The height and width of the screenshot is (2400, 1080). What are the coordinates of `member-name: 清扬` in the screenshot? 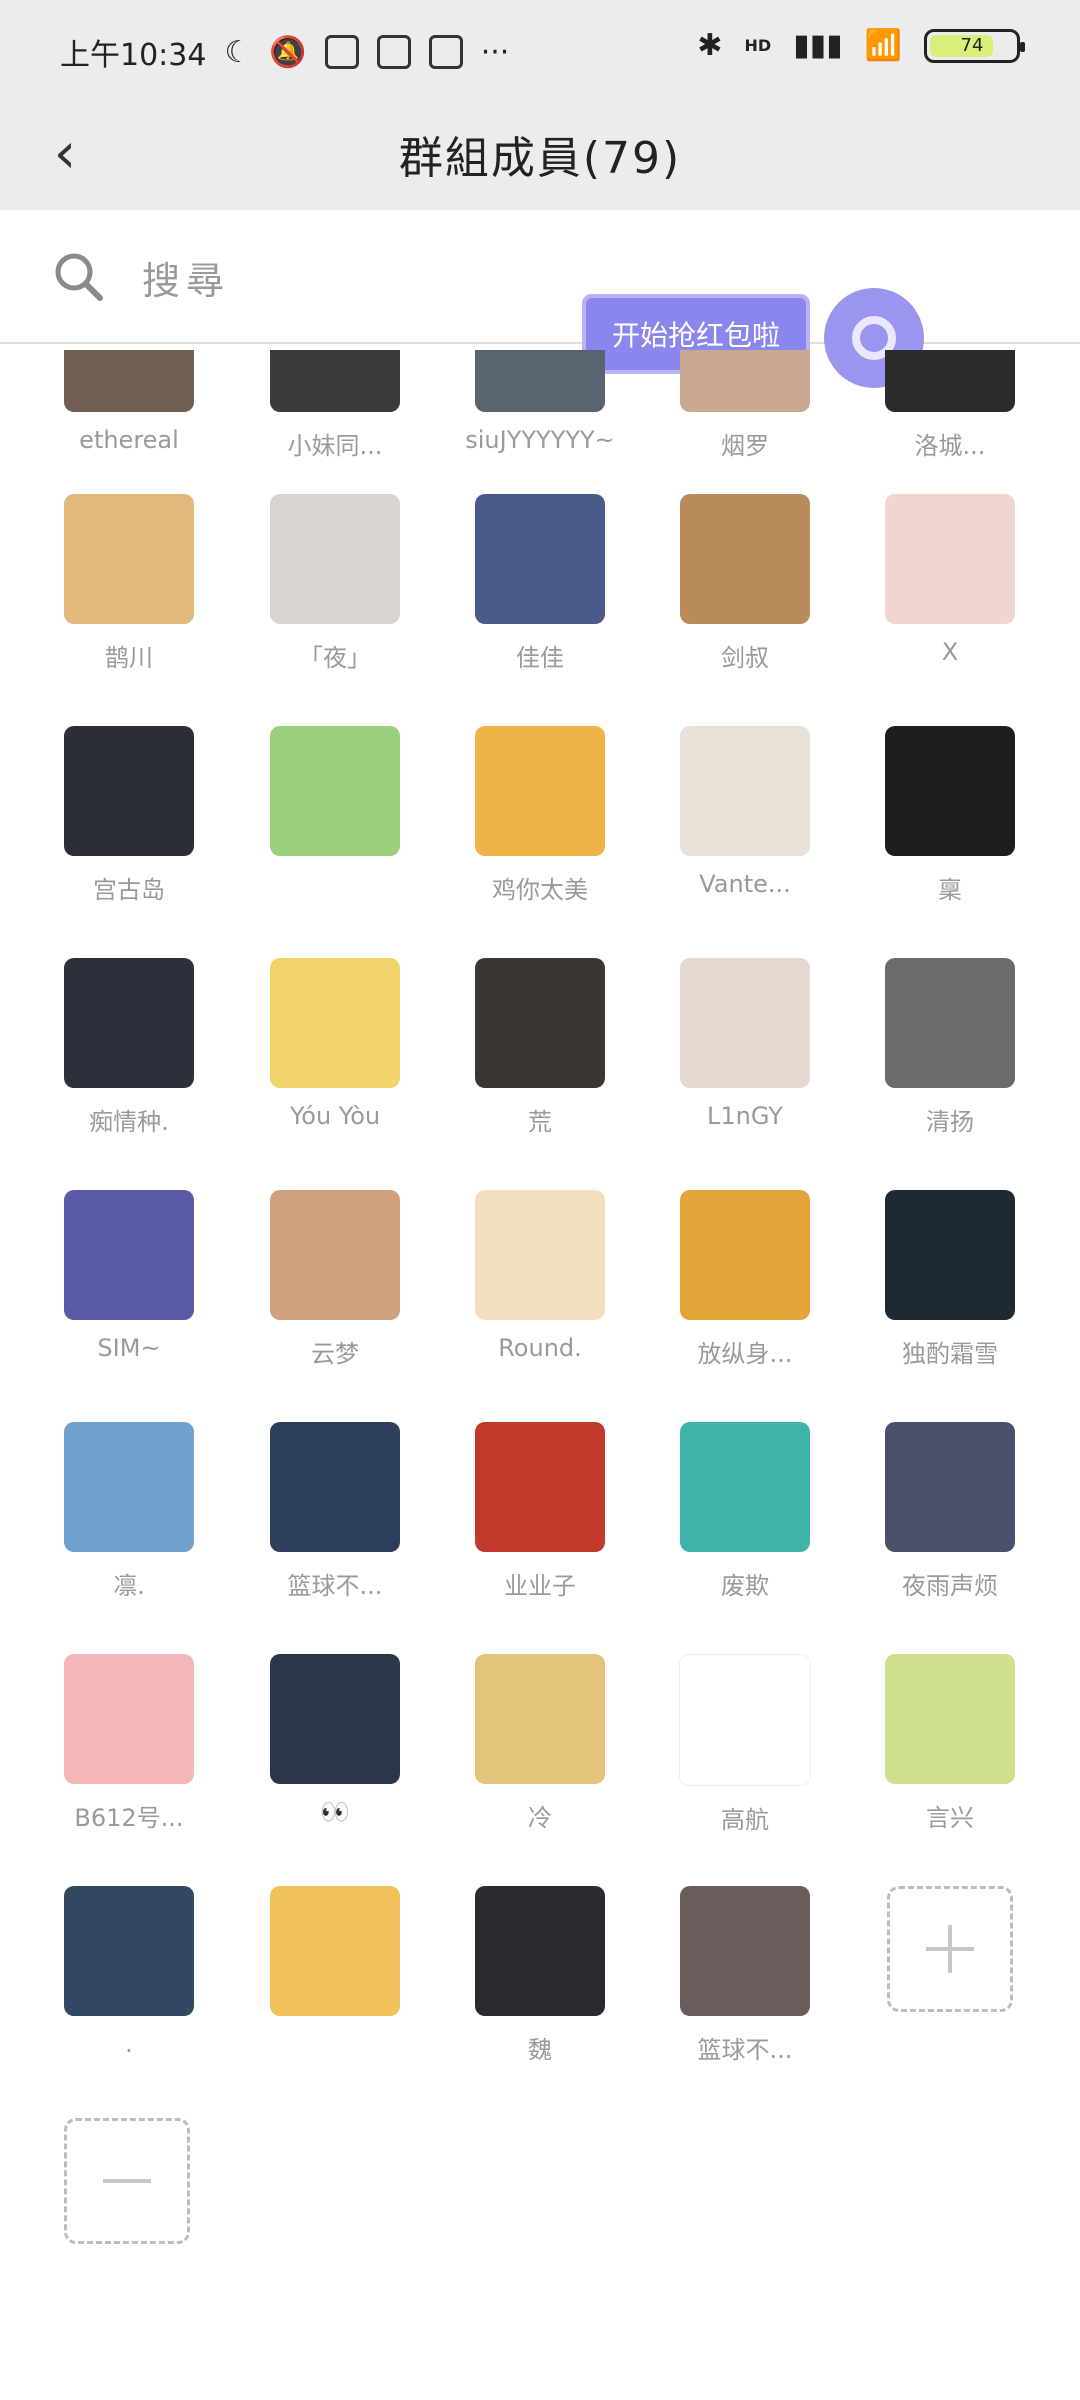 It's located at (950, 1122).